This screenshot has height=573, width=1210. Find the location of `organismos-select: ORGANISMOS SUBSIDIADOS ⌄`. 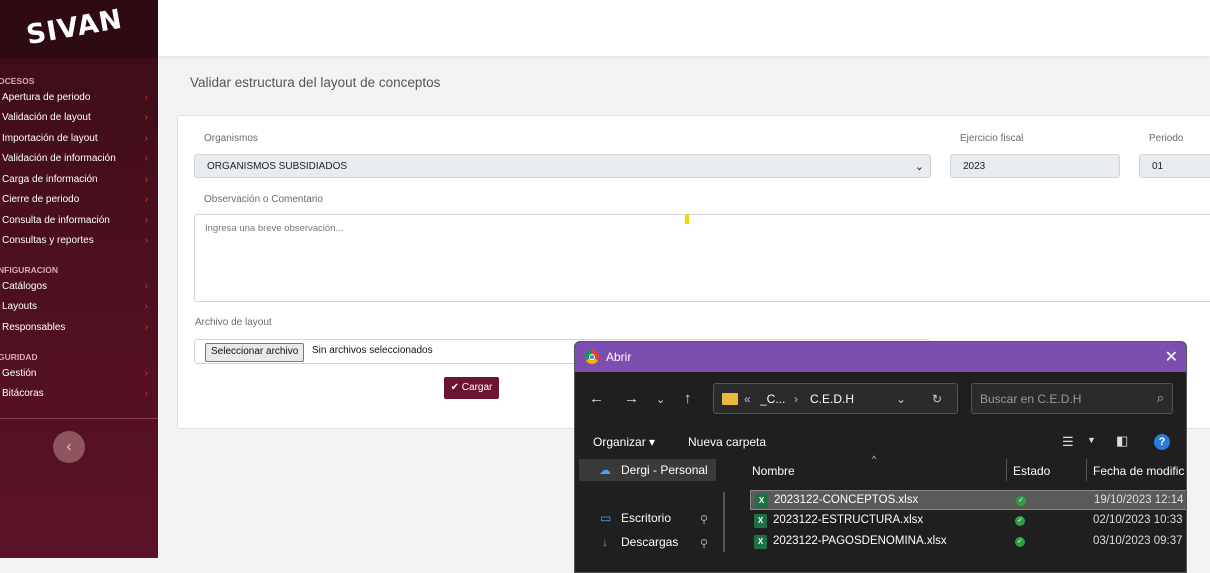

organismos-select: ORGANISMOS SUBSIDIADOS ⌄ is located at coordinates (562, 166).